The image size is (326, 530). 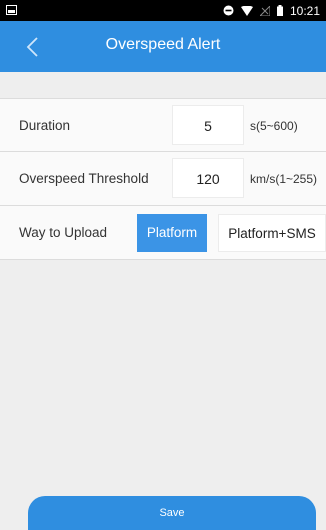 What do you see at coordinates (272, 233) in the screenshot?
I see `upload-option-platform-sms: Platform+SMS` at bounding box center [272, 233].